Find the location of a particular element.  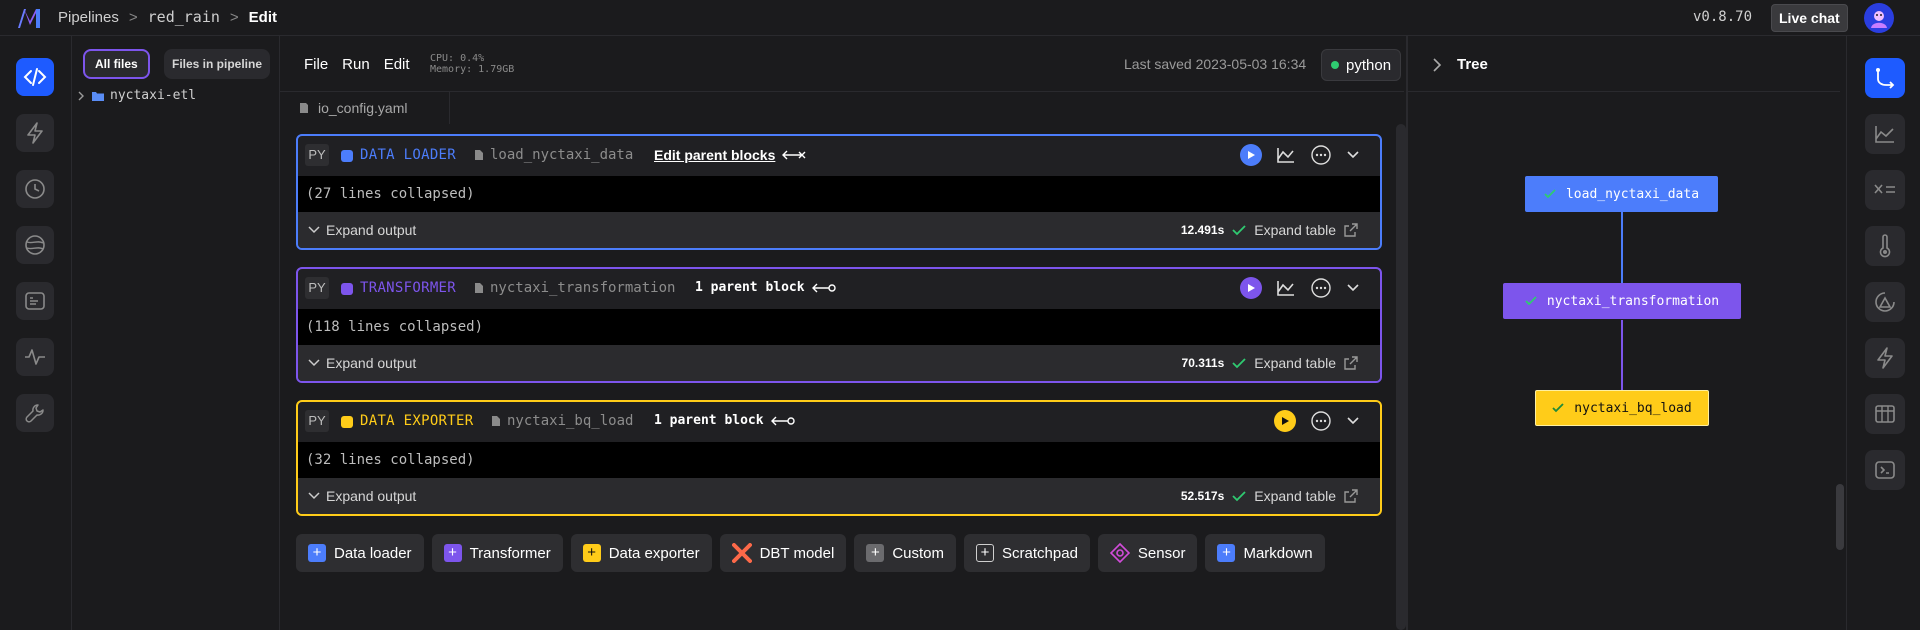

breadcrumb-pipelines: Pipelines is located at coordinates (88, 17).